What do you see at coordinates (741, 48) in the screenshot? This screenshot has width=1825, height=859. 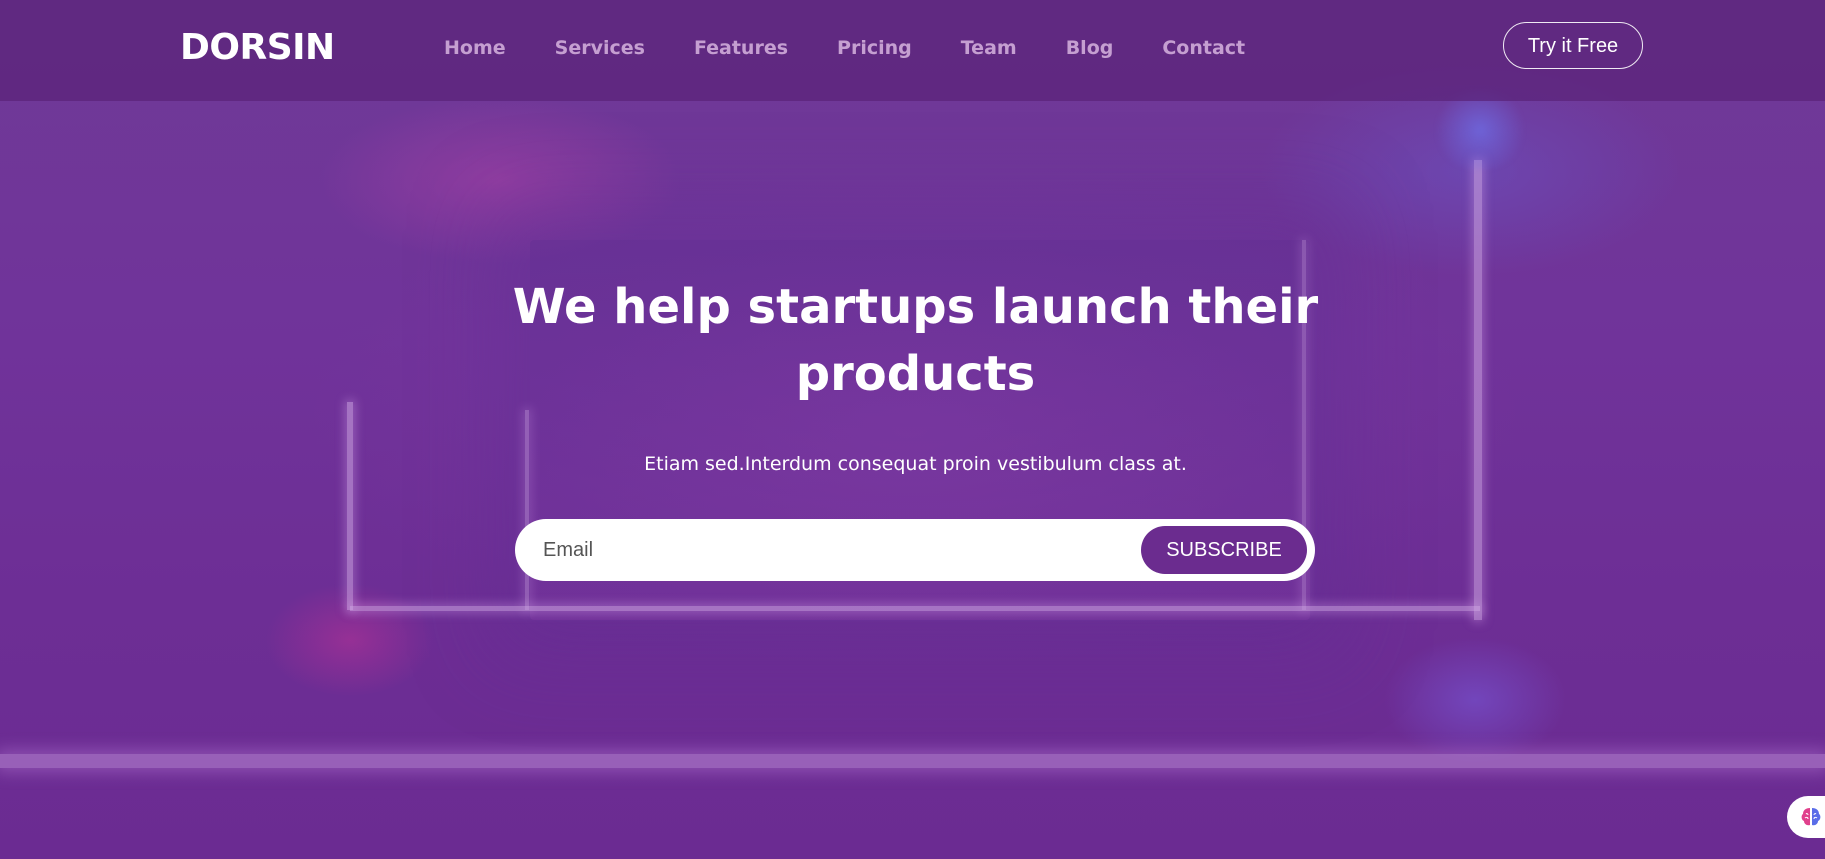 I see `nav-link-features: Features` at bounding box center [741, 48].